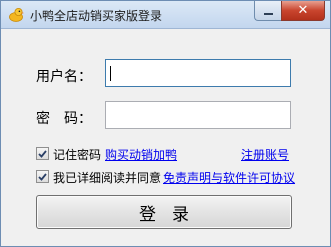 The image size is (331, 247). I want to click on close-button: ✕, so click(303, 11).